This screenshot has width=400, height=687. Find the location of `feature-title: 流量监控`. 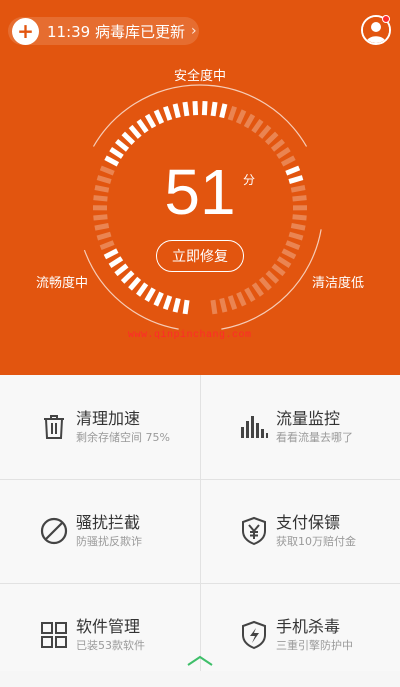

feature-title: 流量监控 is located at coordinates (314, 419).